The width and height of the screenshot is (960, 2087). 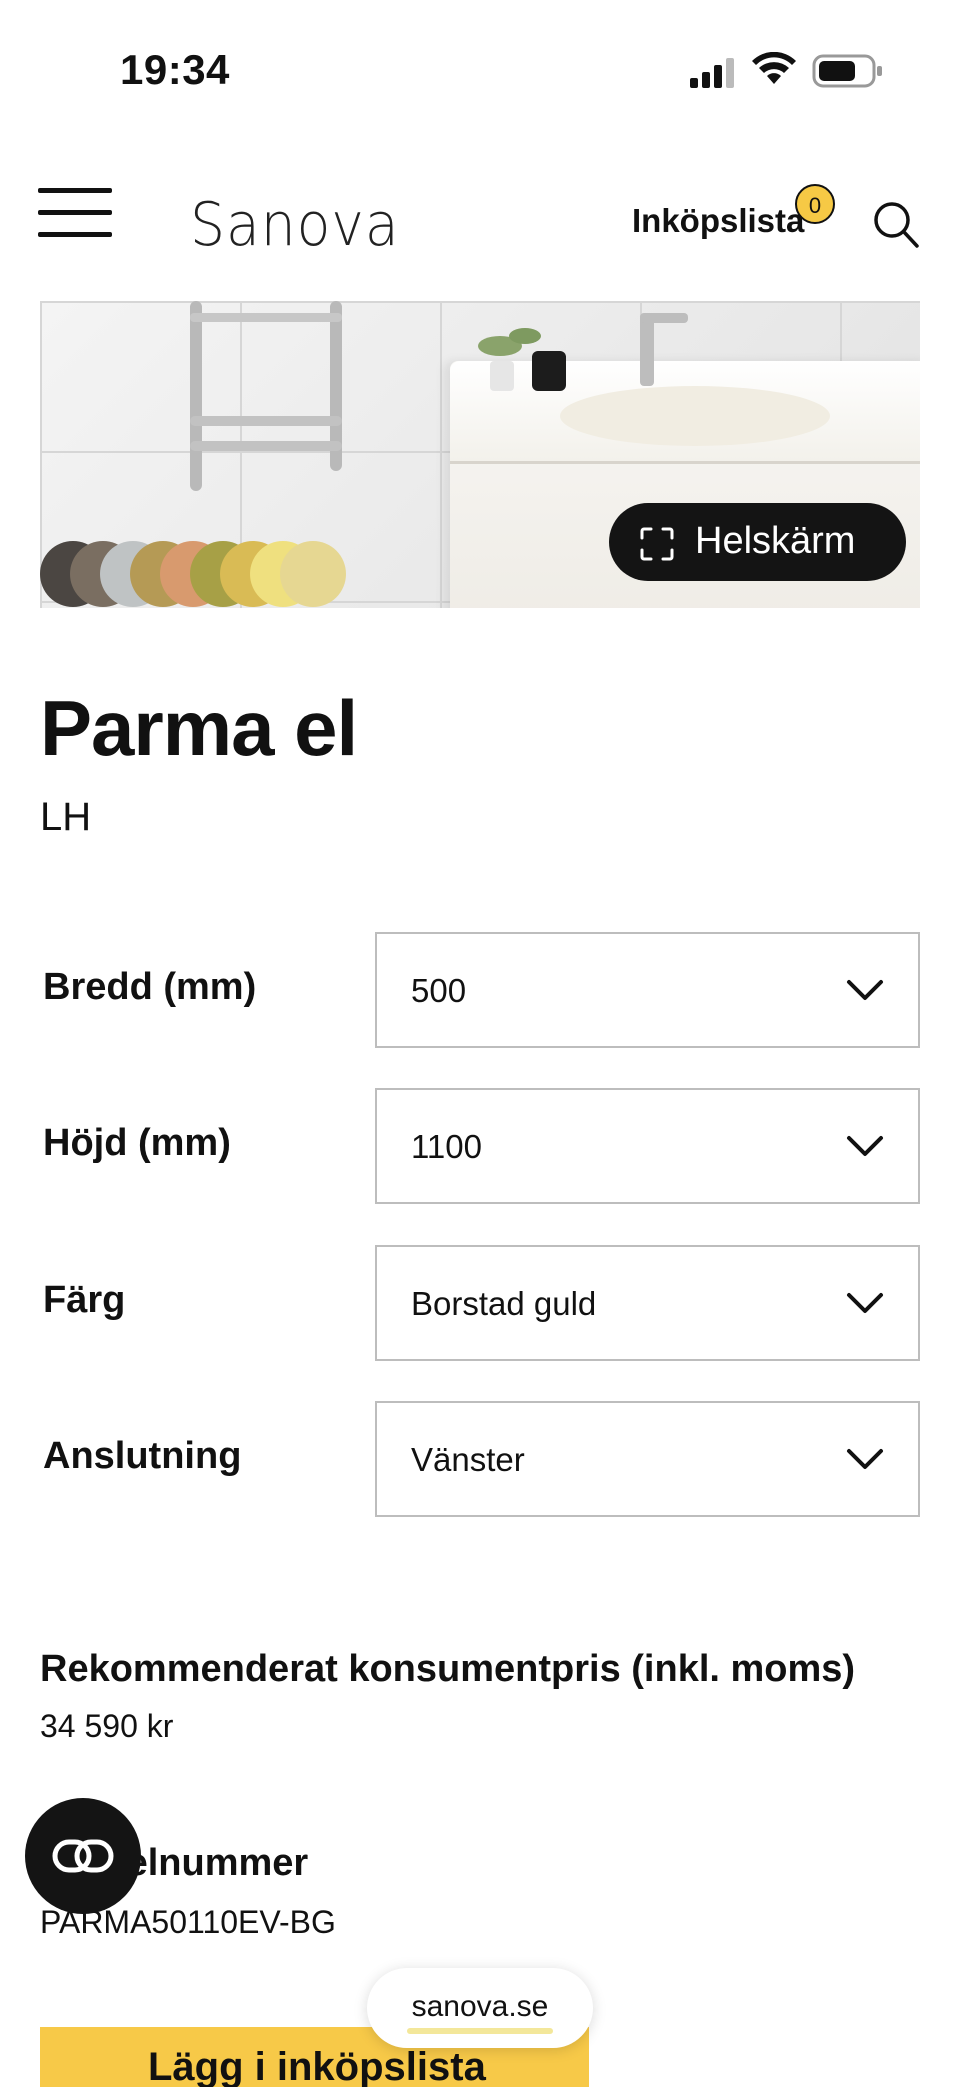 What do you see at coordinates (480, 230) in the screenshot?
I see `site-header: Sanova Inköpslista 0` at bounding box center [480, 230].